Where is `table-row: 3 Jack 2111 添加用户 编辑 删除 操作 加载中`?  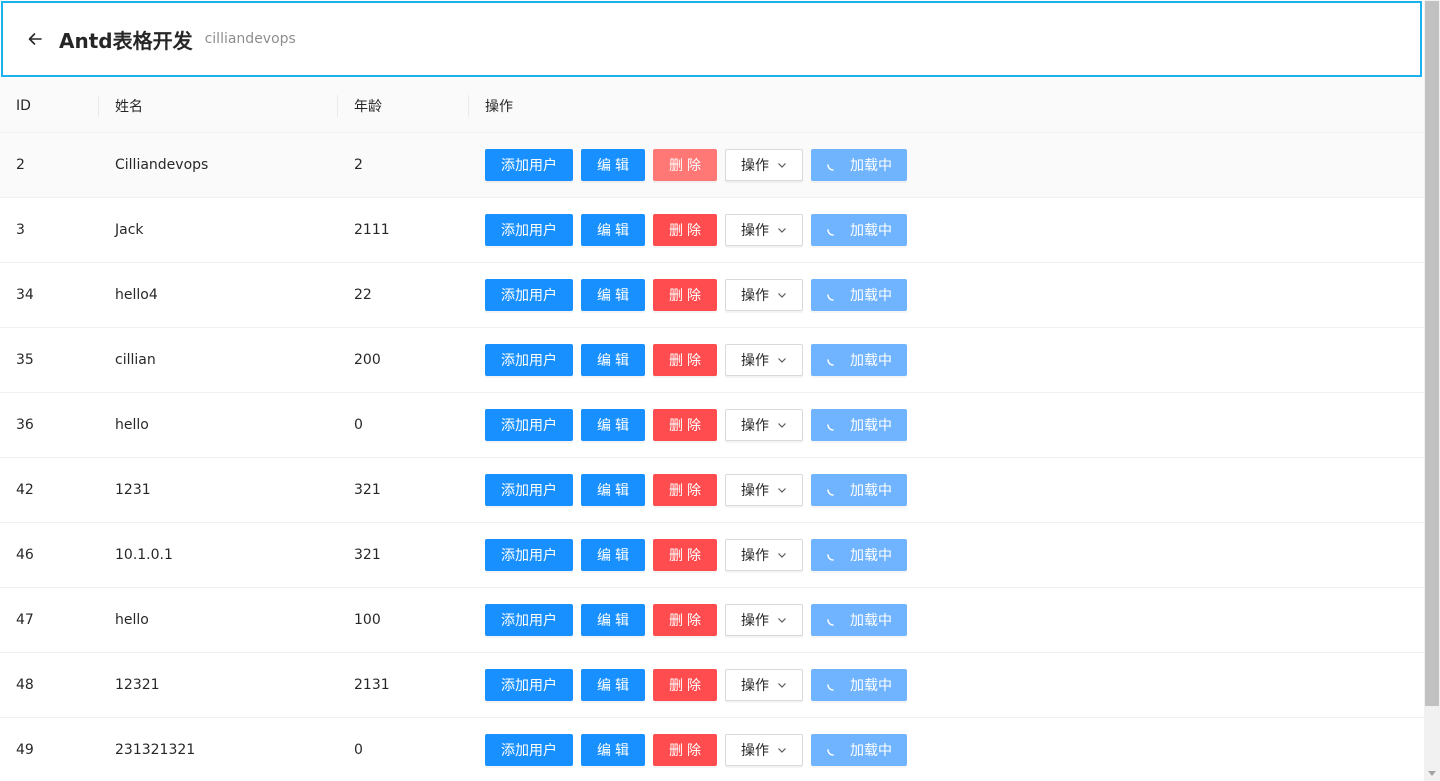
table-row: 3 Jack 2111 添加用户 编辑 删除 操作 加载中 is located at coordinates (712, 230).